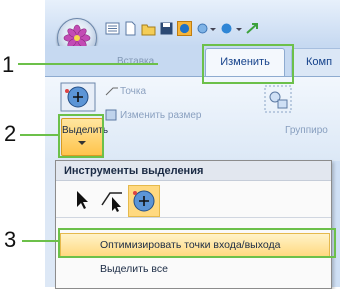 This screenshot has width=340, height=289. I want to click on hoop-icon, so click(226, 28).